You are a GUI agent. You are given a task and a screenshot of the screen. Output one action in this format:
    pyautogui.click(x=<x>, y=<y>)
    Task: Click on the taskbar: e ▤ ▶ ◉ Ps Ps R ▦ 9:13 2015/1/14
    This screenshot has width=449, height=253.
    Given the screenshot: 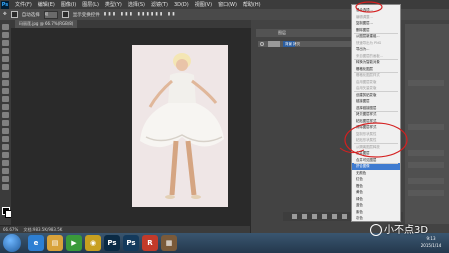 What is the action you would take?
    pyautogui.click(x=224, y=243)
    